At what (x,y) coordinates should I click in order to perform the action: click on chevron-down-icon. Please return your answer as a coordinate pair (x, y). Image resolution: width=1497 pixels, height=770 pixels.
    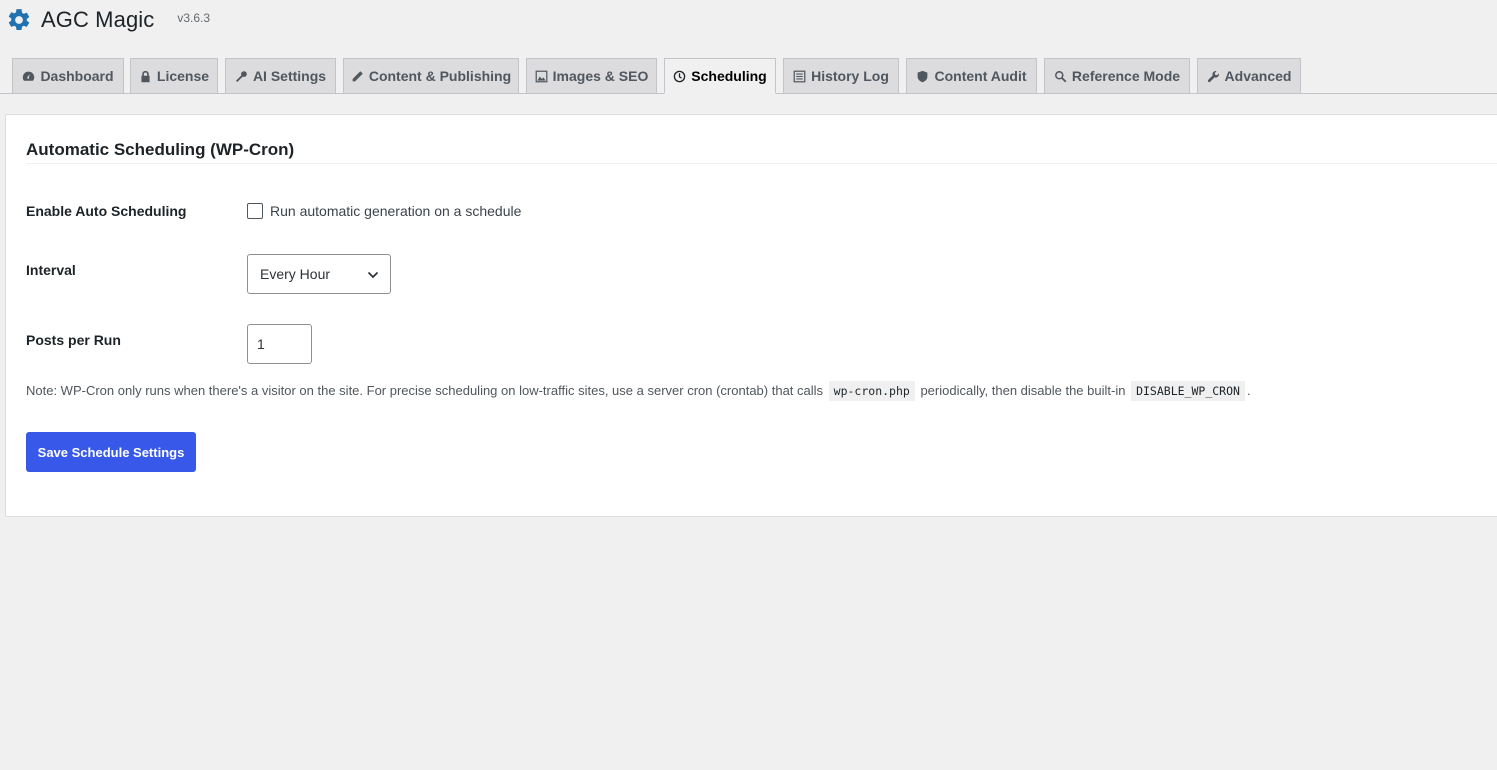
    Looking at the image, I should click on (373, 275).